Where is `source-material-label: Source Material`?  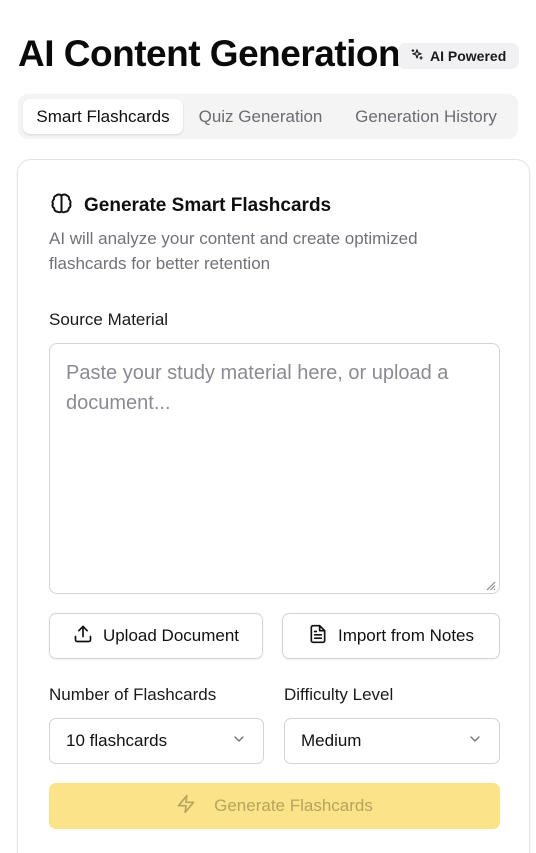
source-material-label: Source Material is located at coordinates (109, 319).